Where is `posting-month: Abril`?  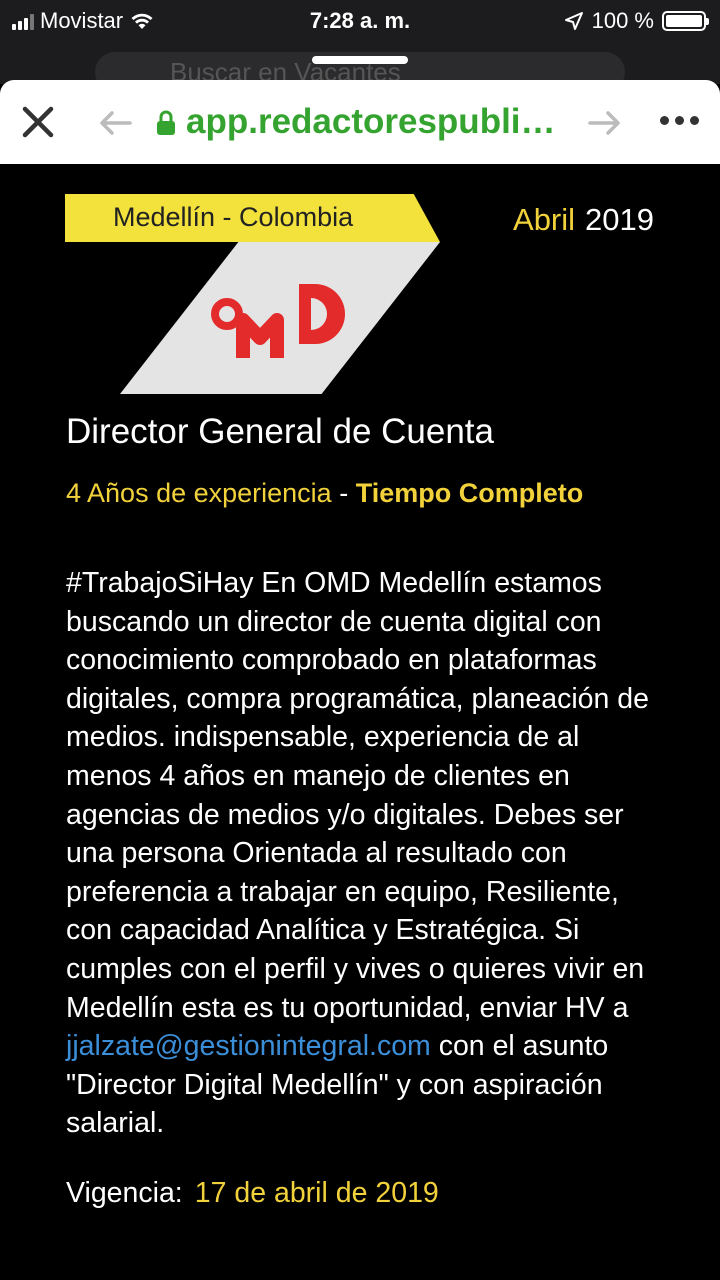 posting-month: Abril is located at coordinates (544, 219).